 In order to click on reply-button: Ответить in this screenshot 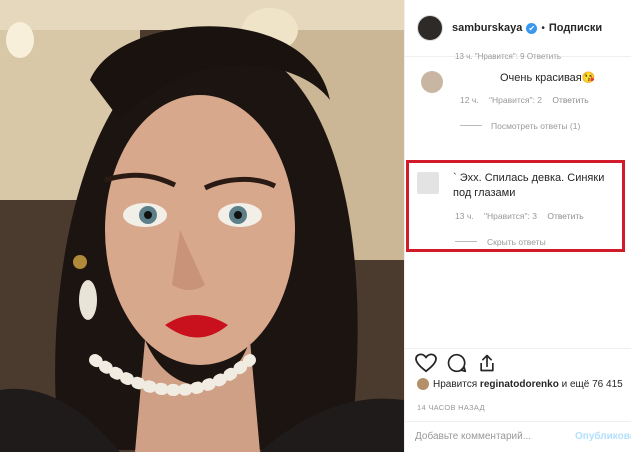, I will do `click(570, 100)`.